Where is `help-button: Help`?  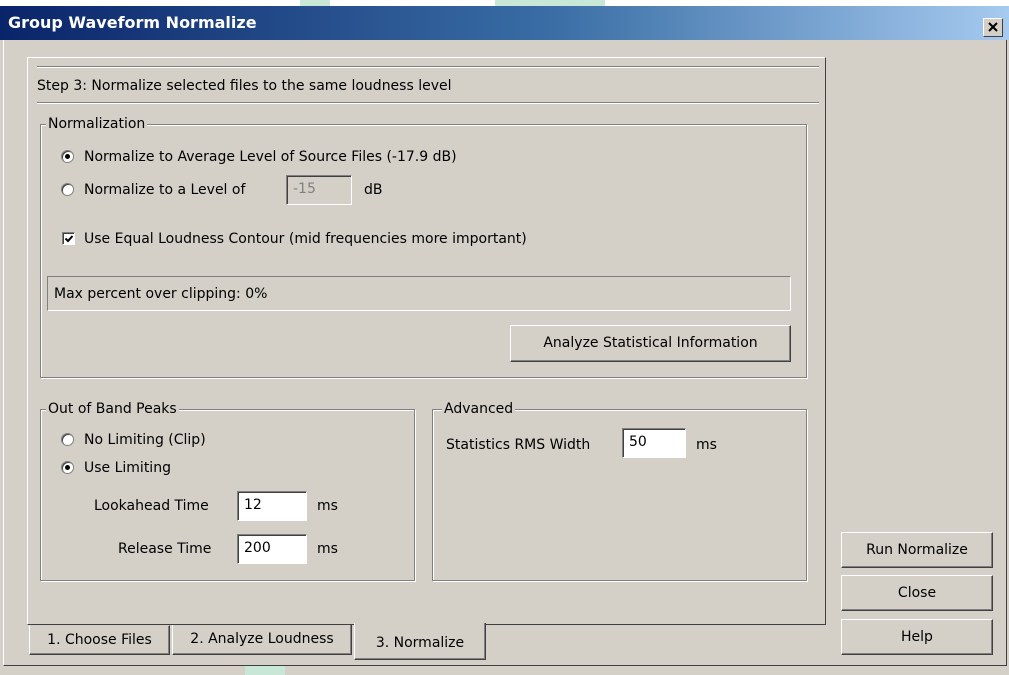 help-button: Help is located at coordinates (917, 637).